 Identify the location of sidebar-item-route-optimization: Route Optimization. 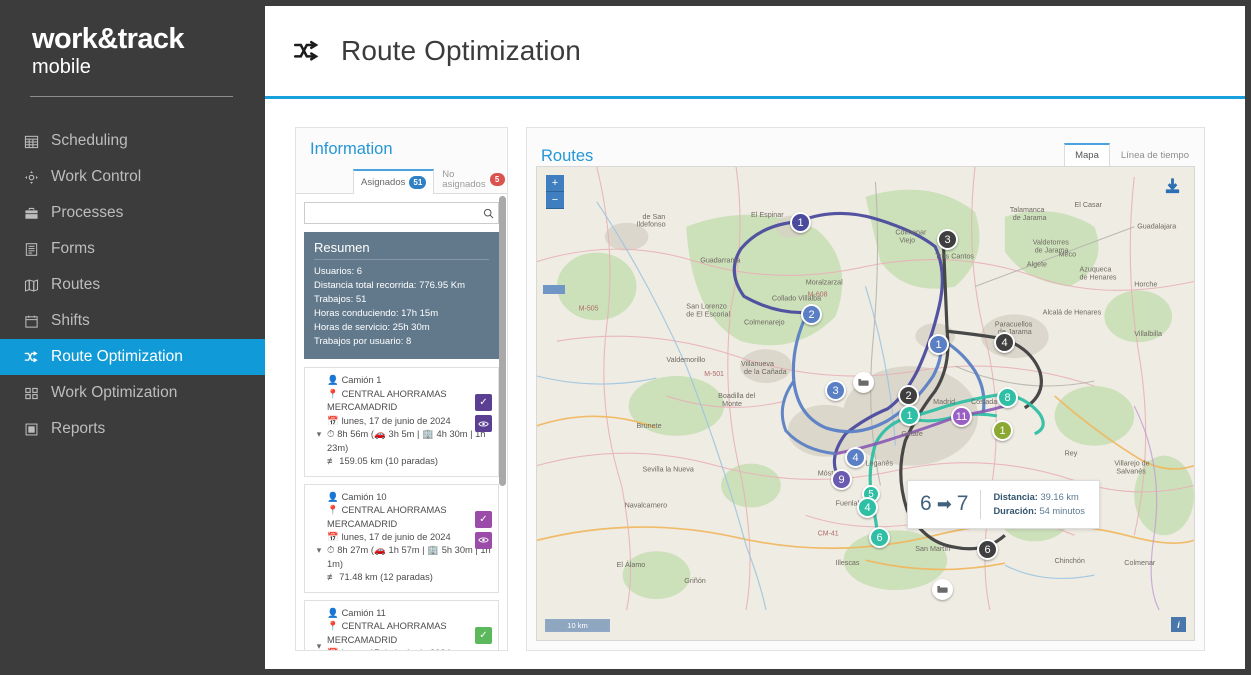
(132, 357).